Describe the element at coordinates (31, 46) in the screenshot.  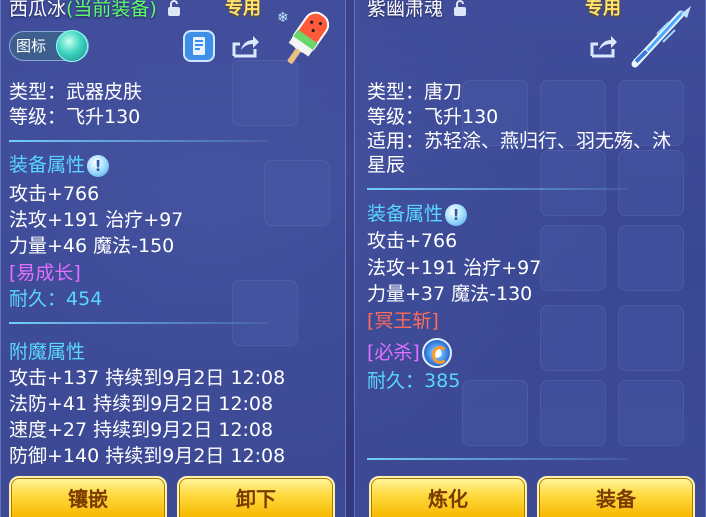
I see `badge-label: 图标` at that location.